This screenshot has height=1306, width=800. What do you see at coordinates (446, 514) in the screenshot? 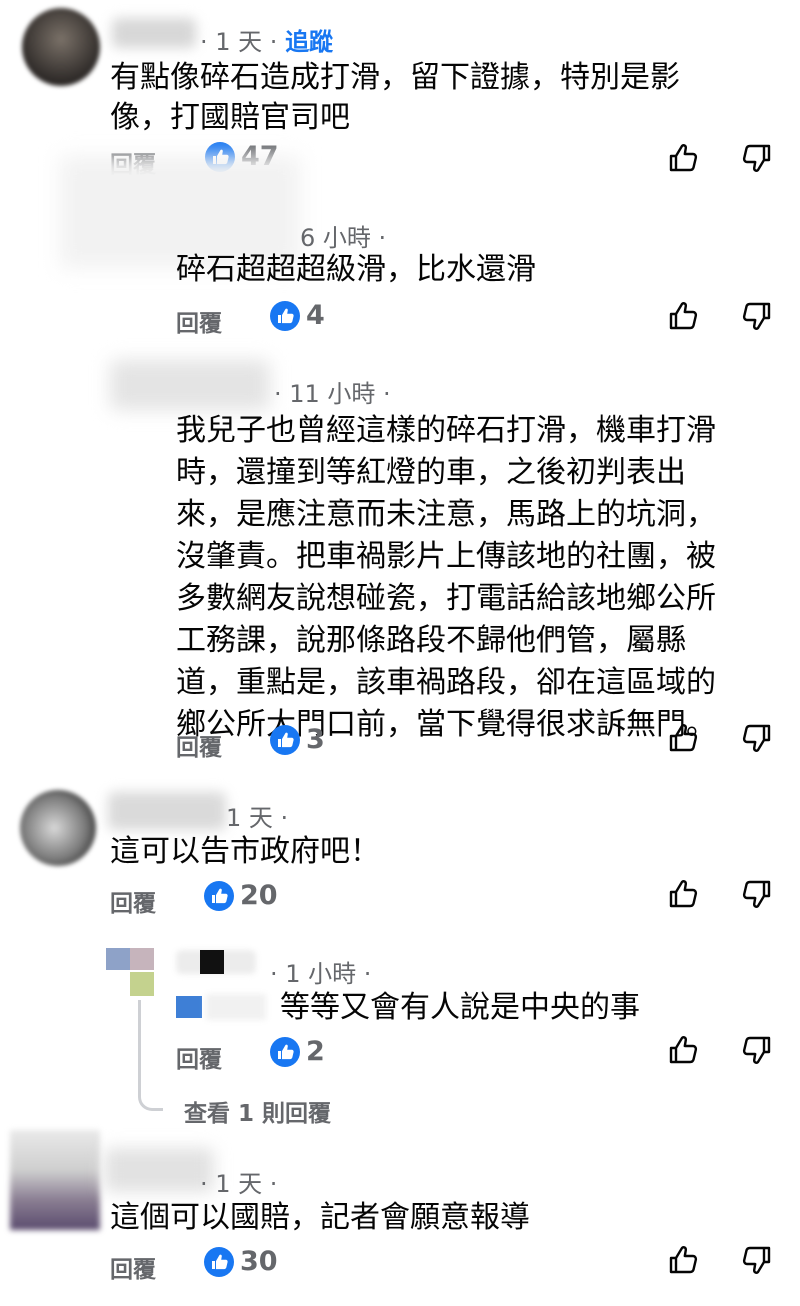
I see `comment-text-line: 來，是應注意而未注意，馬路上的坑洞，` at bounding box center [446, 514].